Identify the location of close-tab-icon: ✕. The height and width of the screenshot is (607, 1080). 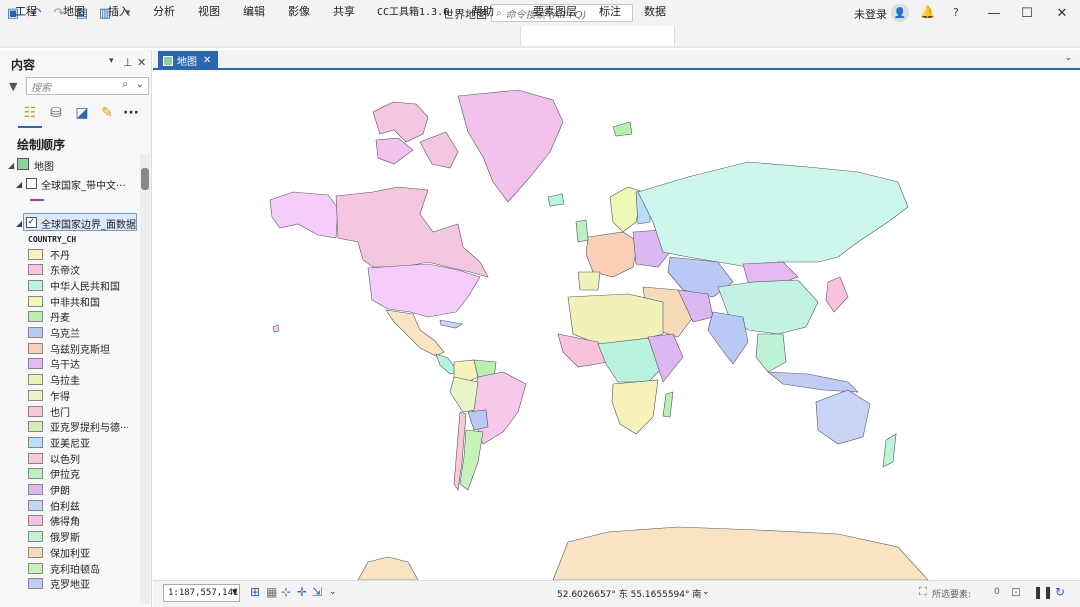
(207, 60).